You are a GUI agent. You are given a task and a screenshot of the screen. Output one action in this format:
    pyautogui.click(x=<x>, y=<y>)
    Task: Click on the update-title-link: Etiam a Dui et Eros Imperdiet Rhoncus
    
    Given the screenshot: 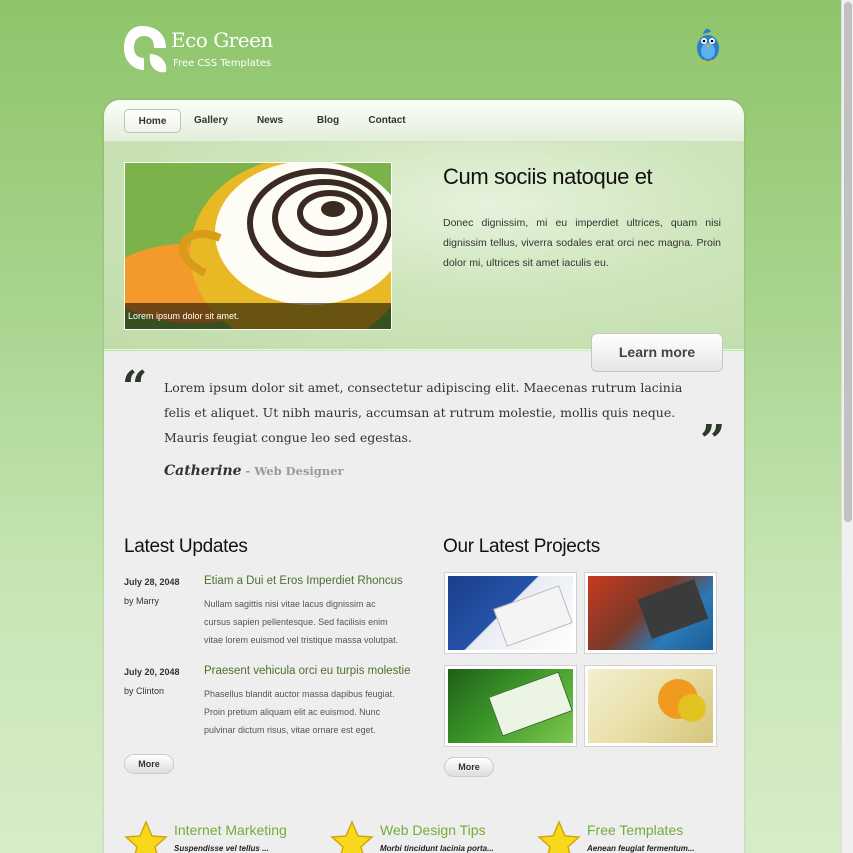 What is the action you would take?
    pyautogui.click(x=303, y=581)
    